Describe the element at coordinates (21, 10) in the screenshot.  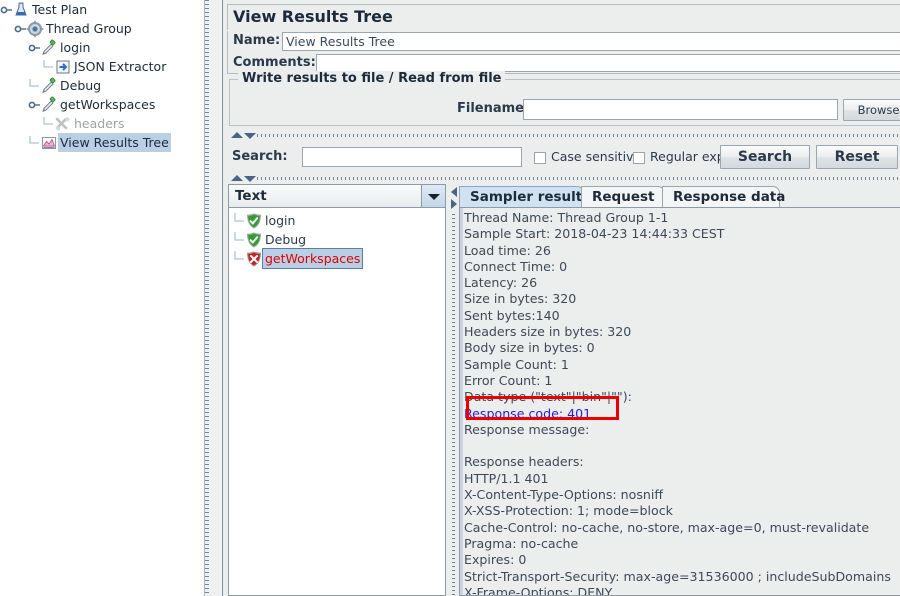
I see `test-plan-icon` at that location.